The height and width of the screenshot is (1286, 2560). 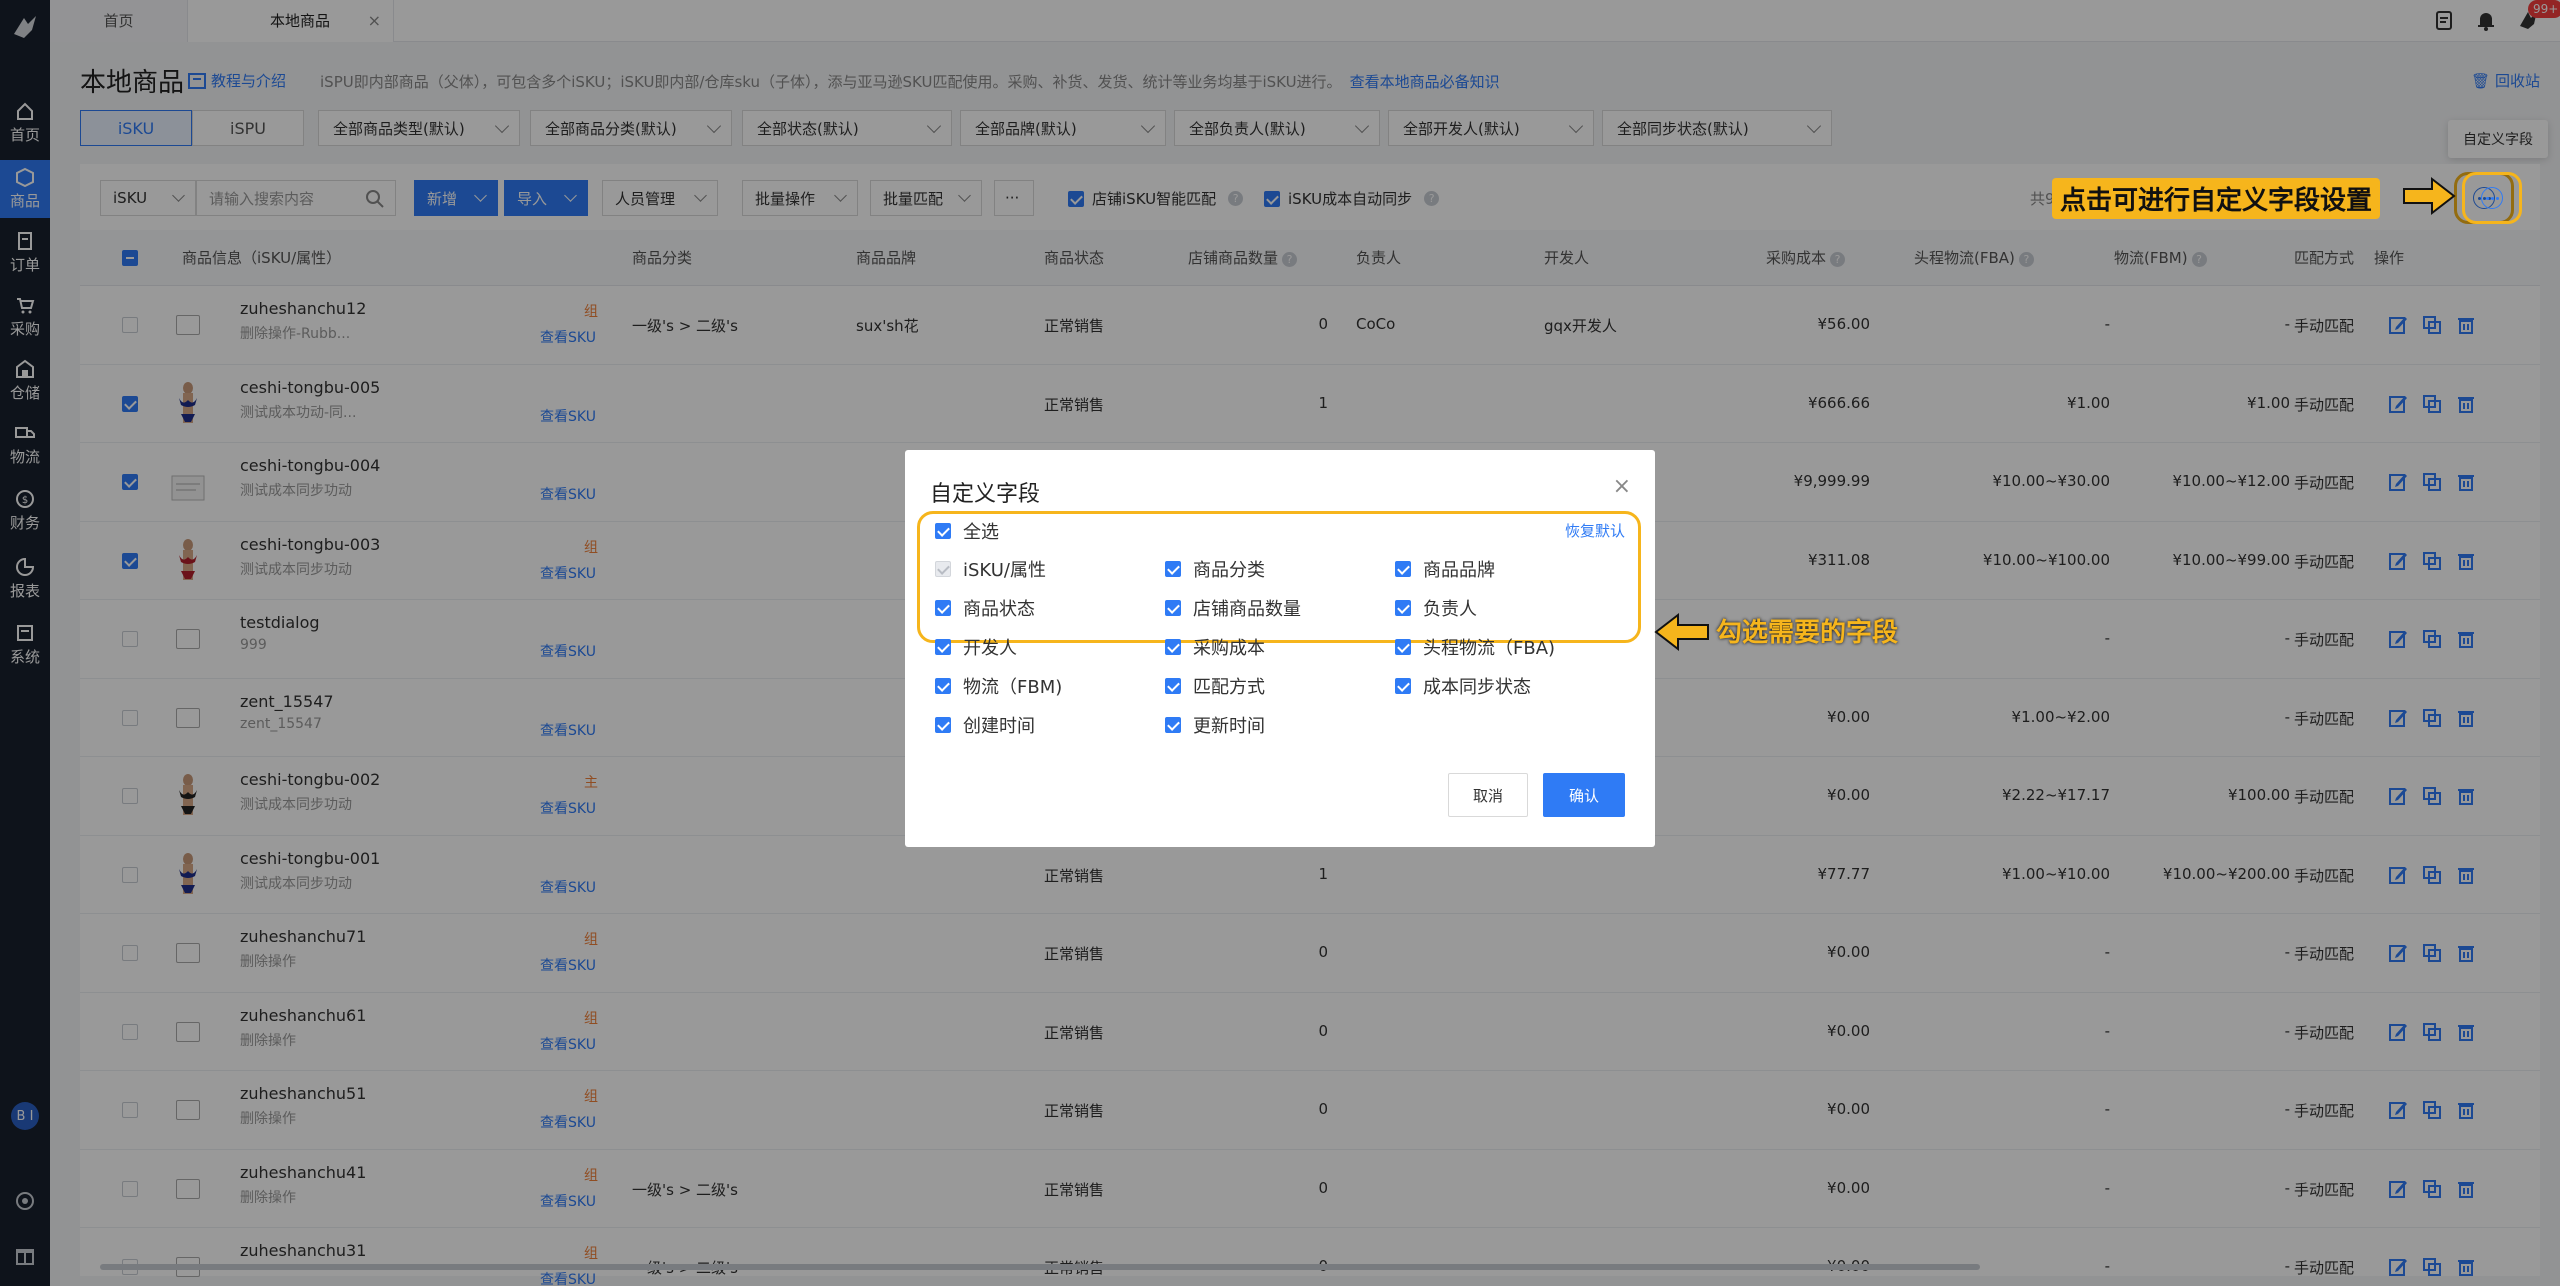 What do you see at coordinates (1229, 570) in the screenshot?
I see `field-option-label: 商品分类` at bounding box center [1229, 570].